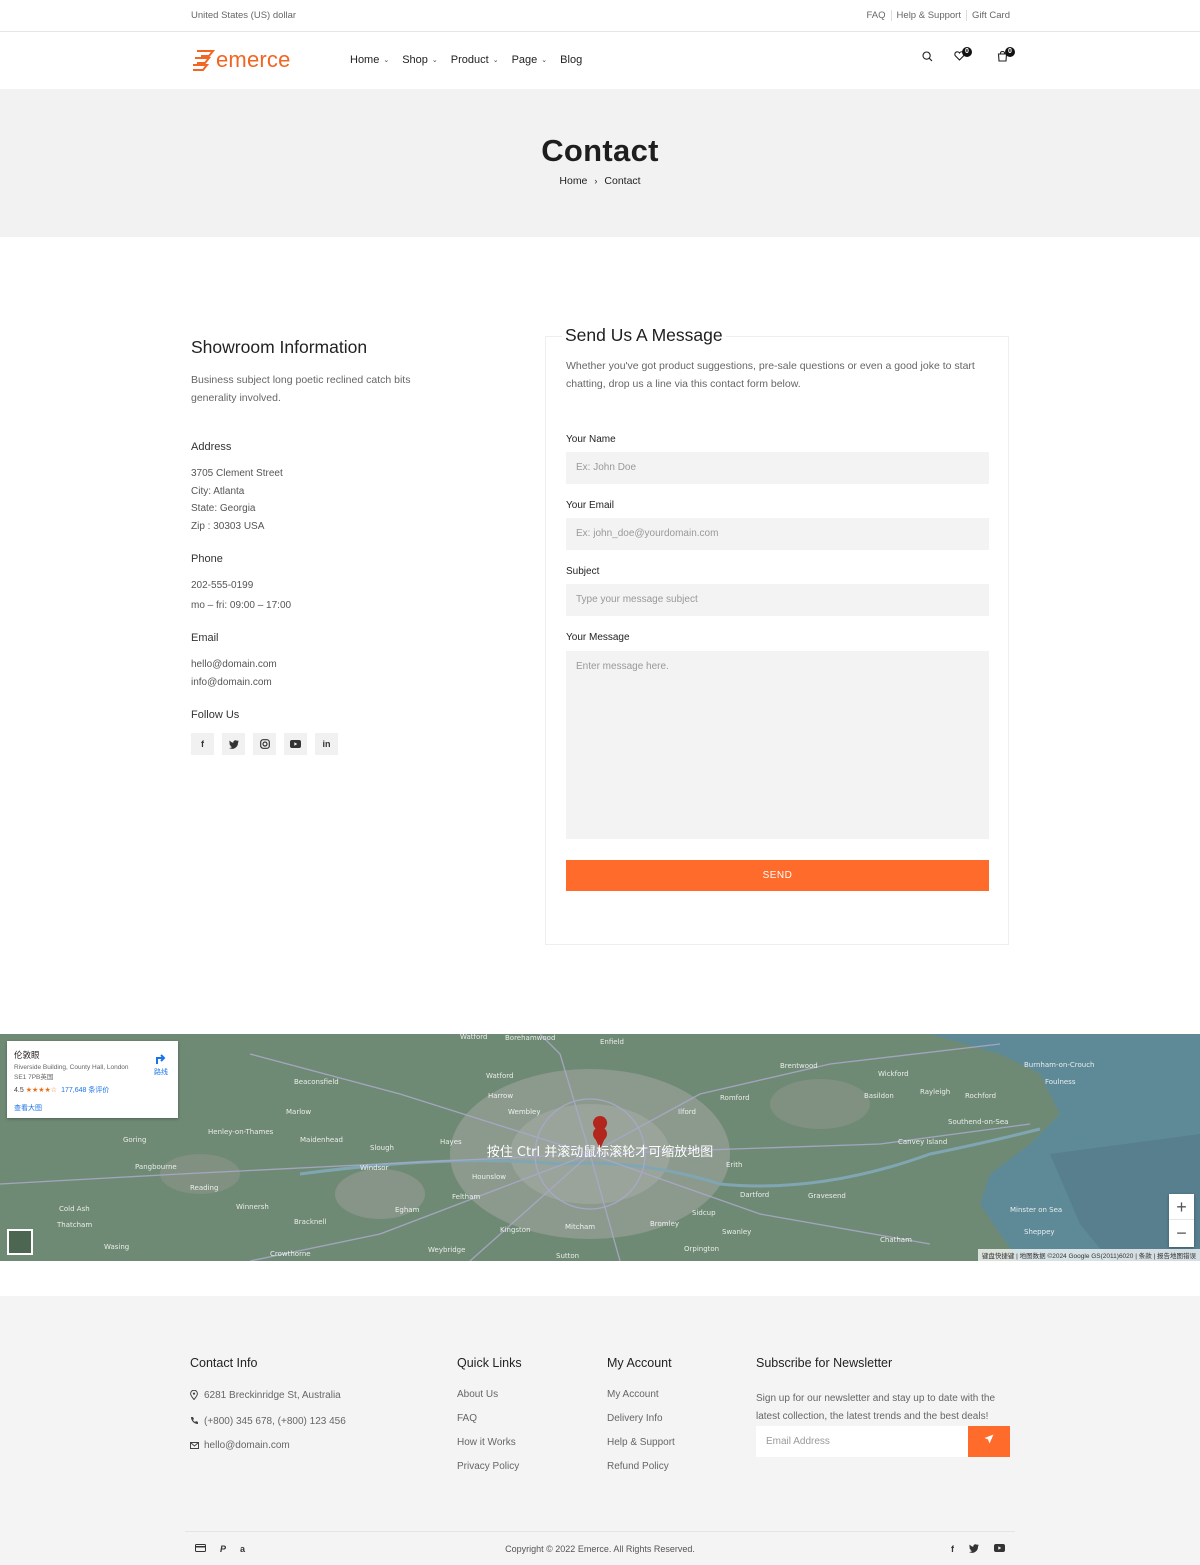 The image size is (1200, 1565). What do you see at coordinates (777, 534) in the screenshot?
I see `email-input: Ex: john_doe@yourdomain.com` at bounding box center [777, 534].